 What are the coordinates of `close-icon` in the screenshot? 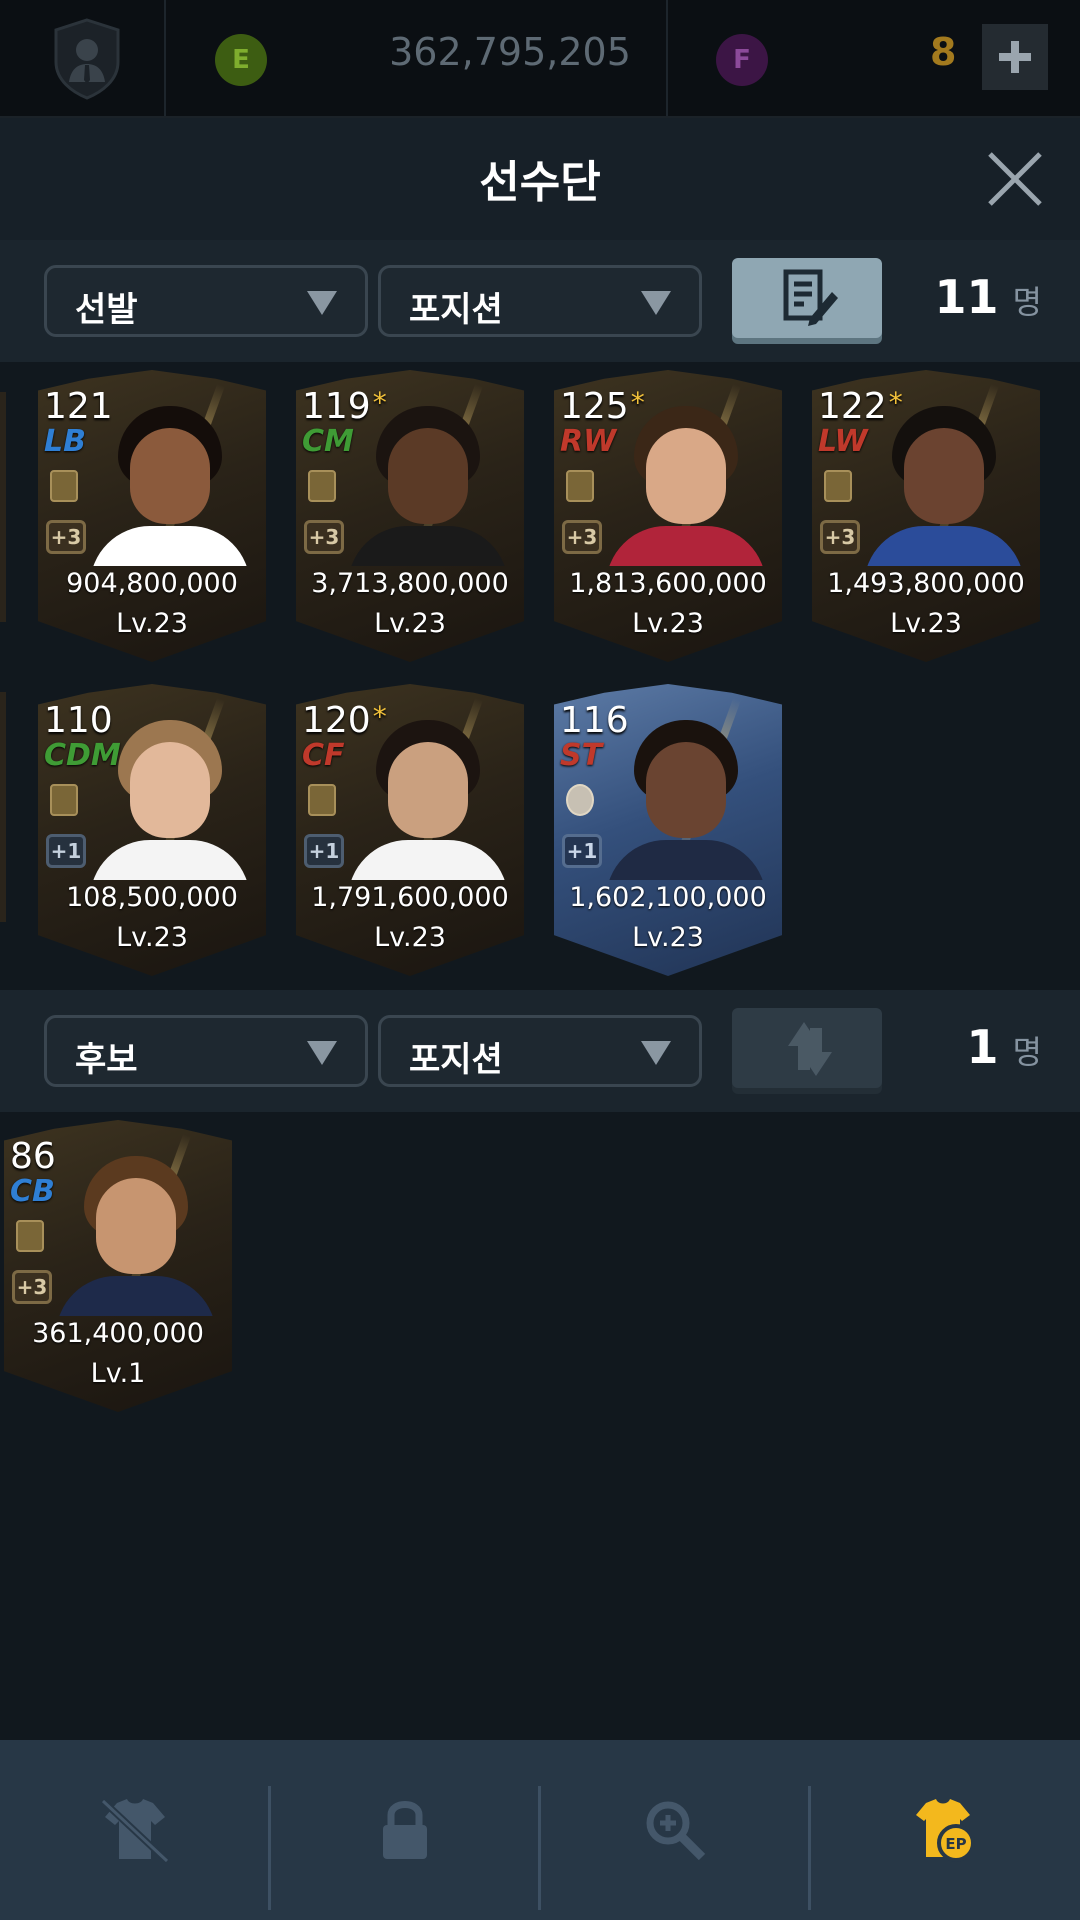 It's located at (1015, 179).